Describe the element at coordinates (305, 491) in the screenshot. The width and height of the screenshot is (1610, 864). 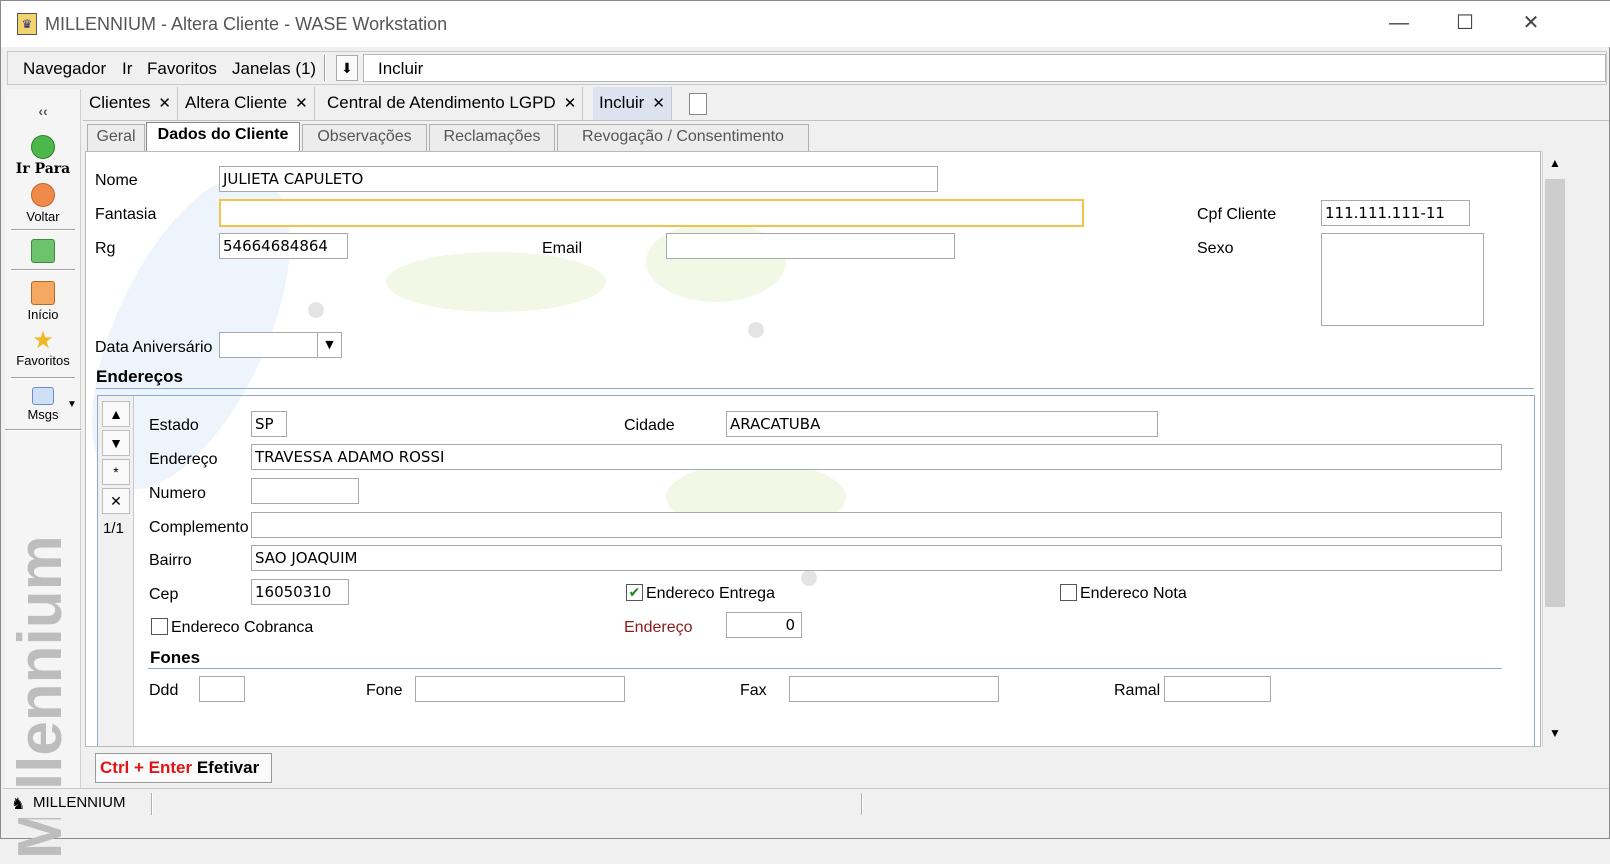
I see `numero-field` at that location.